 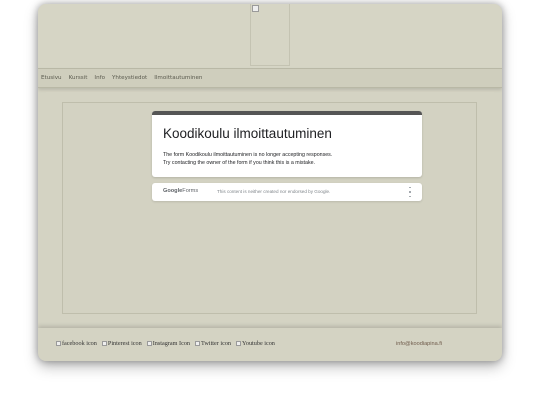 I want to click on broken-image-icon, so click(x=255, y=8).